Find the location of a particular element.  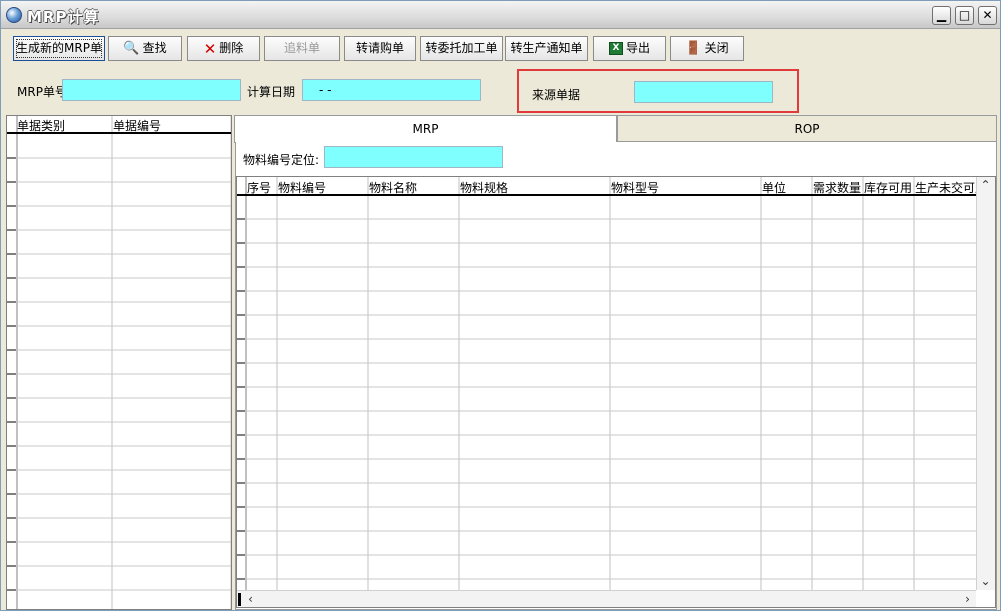

column-header-material-spec: 物料规格 is located at coordinates (484, 187).